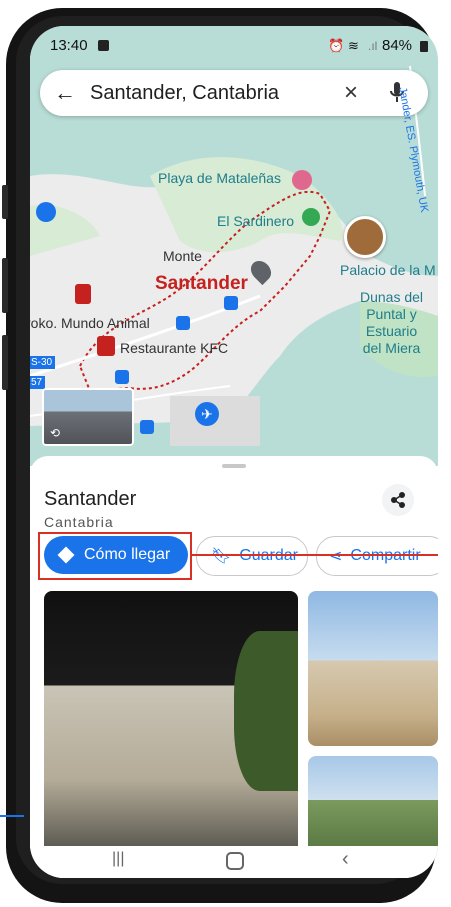 The height and width of the screenshot is (907, 451). What do you see at coordinates (38, 382) in the screenshot?
I see `road-shield-57: 57` at bounding box center [38, 382].